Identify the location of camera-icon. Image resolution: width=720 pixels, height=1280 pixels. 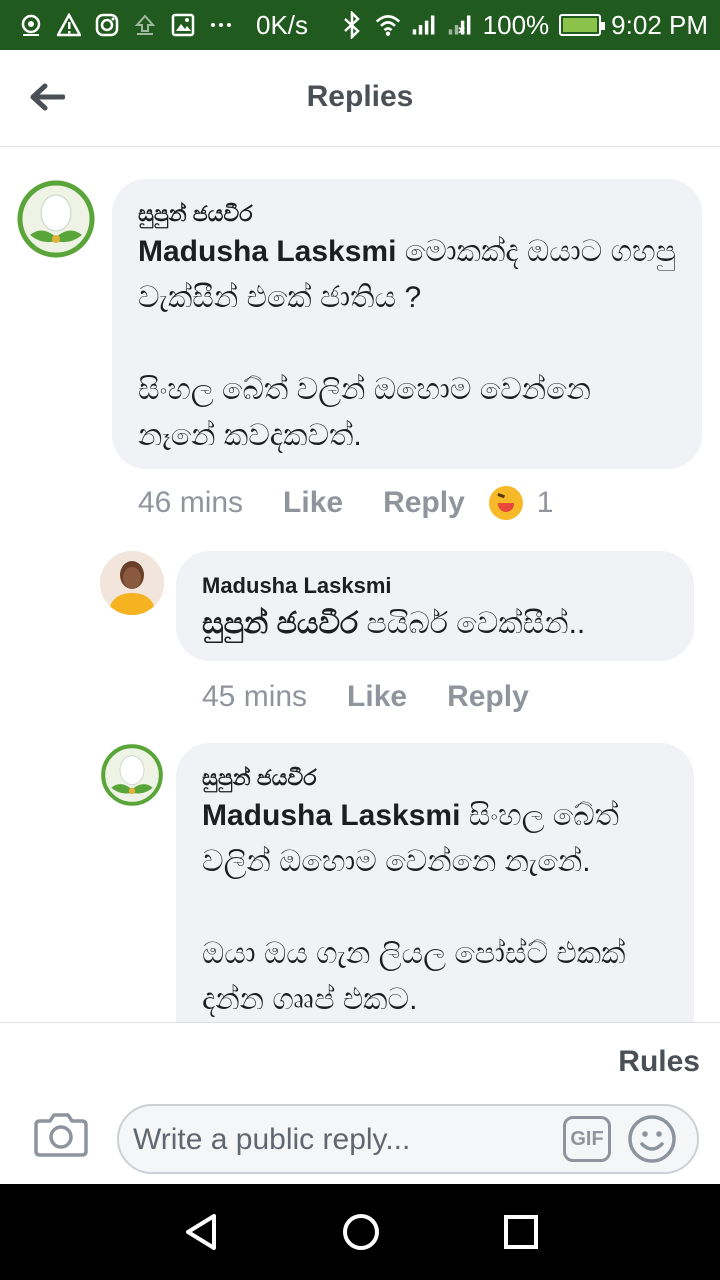
(61, 1135).